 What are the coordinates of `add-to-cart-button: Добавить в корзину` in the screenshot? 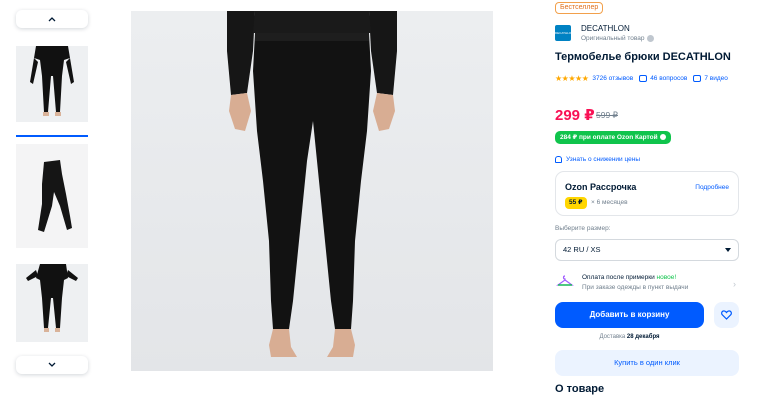 It's located at (629, 315).